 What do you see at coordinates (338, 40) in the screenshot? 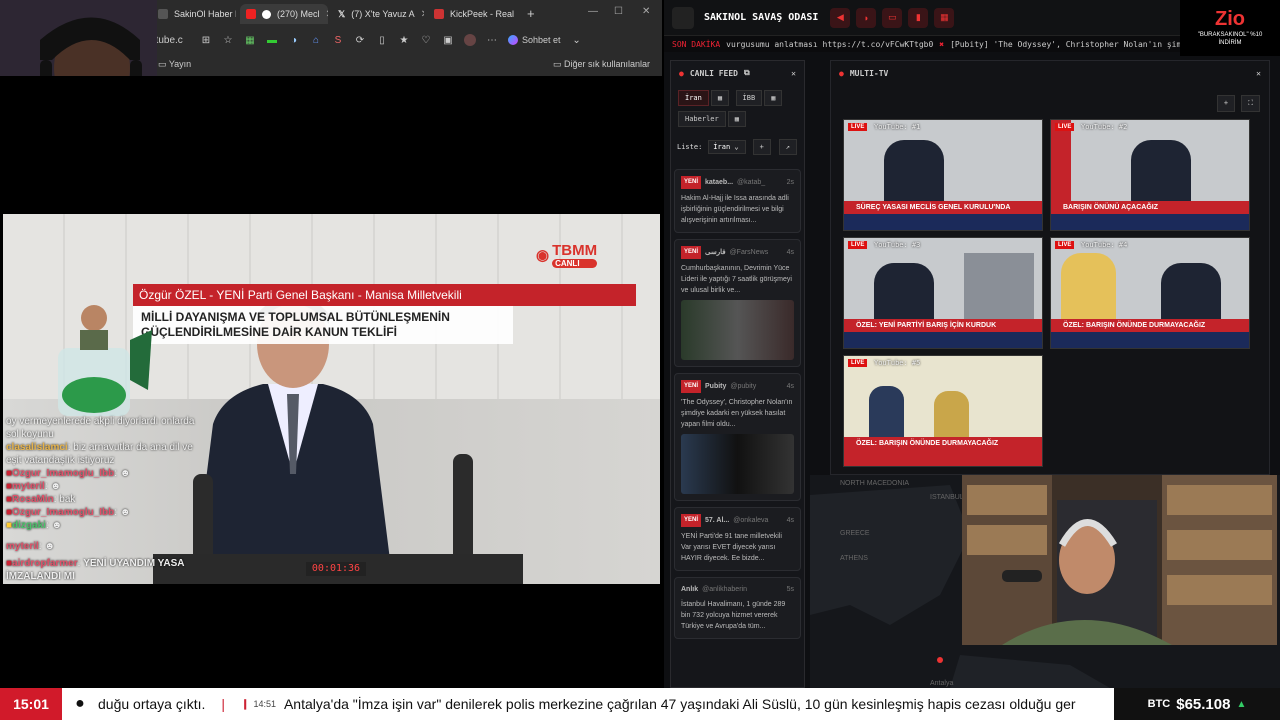
I see `extension-icon: S` at bounding box center [338, 40].